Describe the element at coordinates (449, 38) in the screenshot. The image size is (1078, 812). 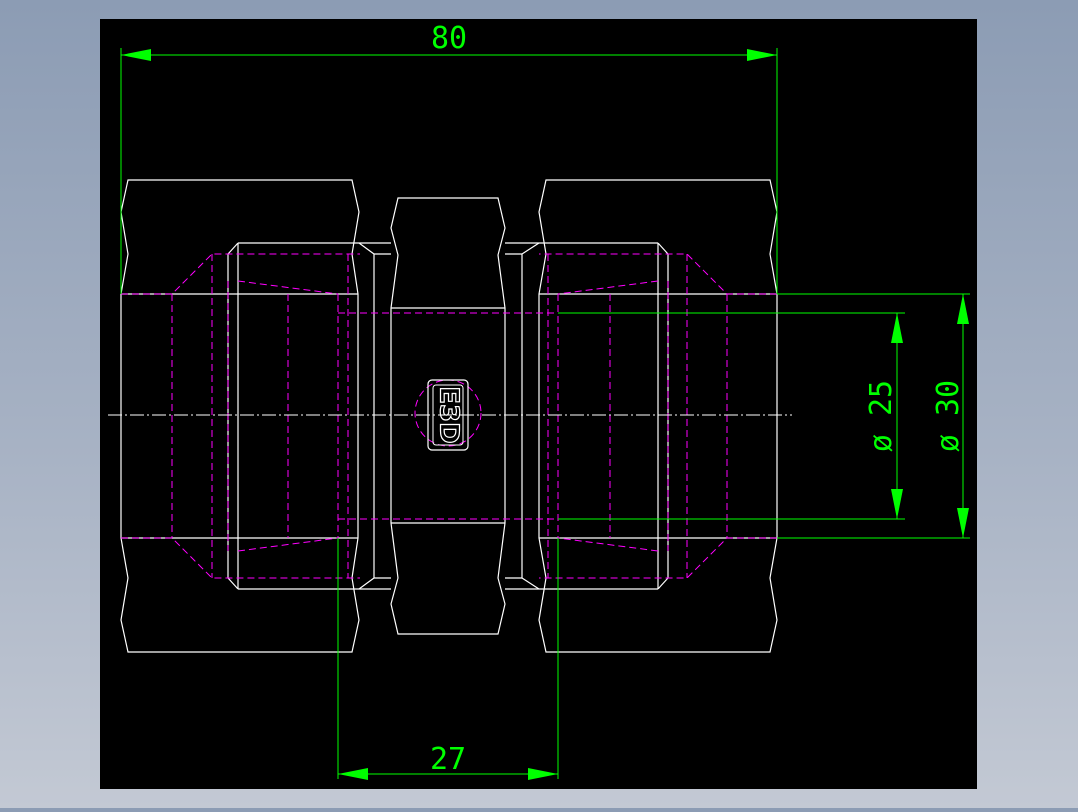
I see `dimension-overall-length-label: 80` at that location.